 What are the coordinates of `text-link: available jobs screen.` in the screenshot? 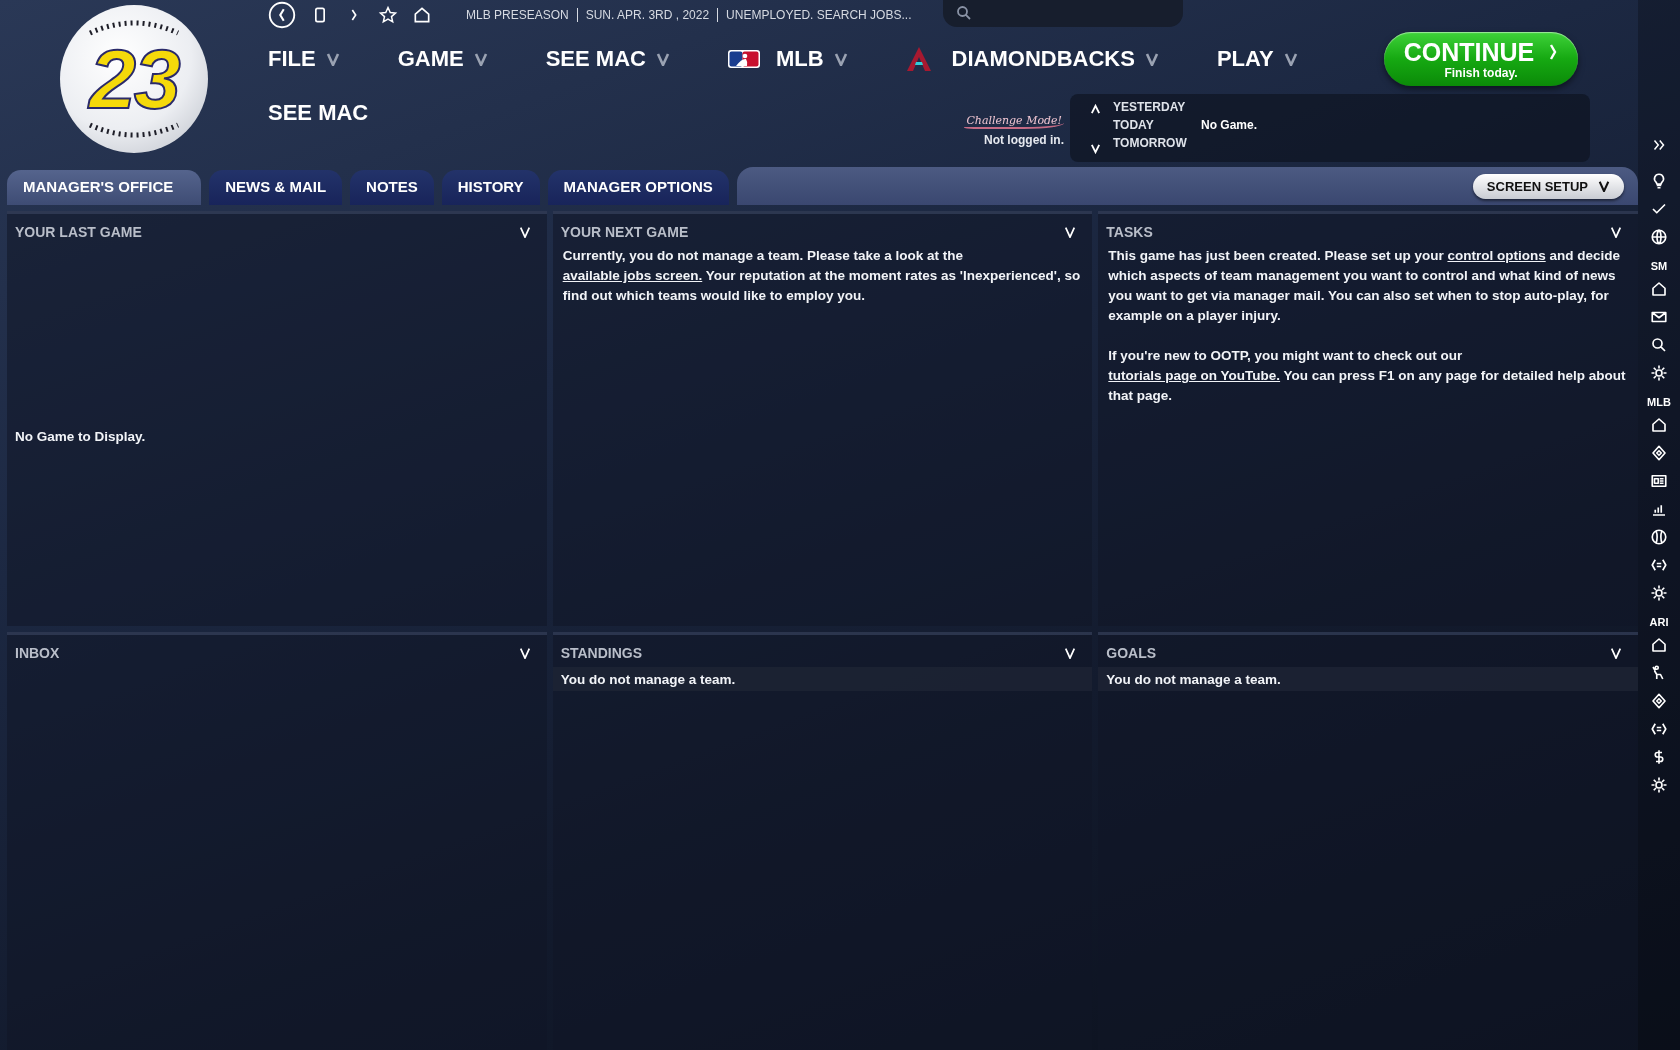 It's located at (632, 275).